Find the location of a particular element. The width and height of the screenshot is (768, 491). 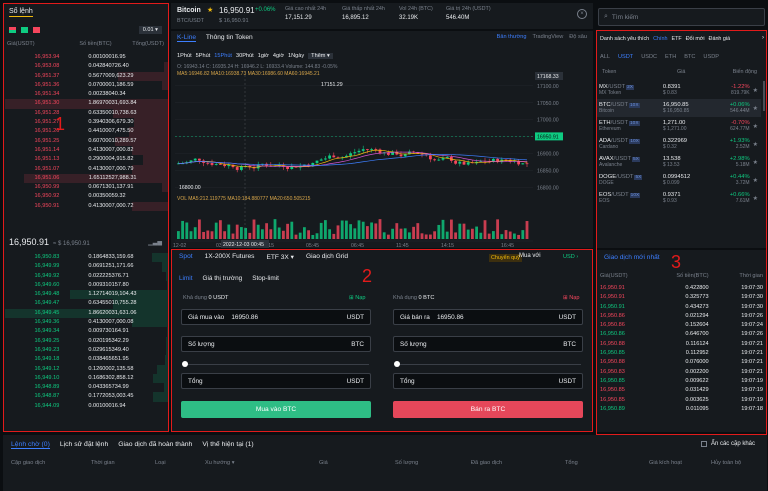

orders-tab-0: Lệnh chờ (0) is located at coordinates (30, 445).